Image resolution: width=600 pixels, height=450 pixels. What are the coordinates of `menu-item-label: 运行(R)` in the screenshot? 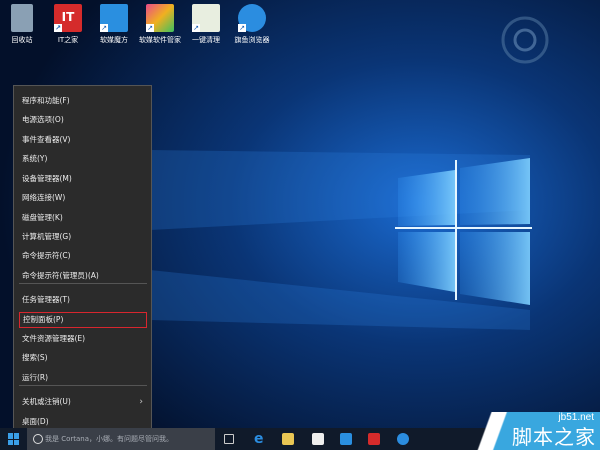 It's located at (35, 377).